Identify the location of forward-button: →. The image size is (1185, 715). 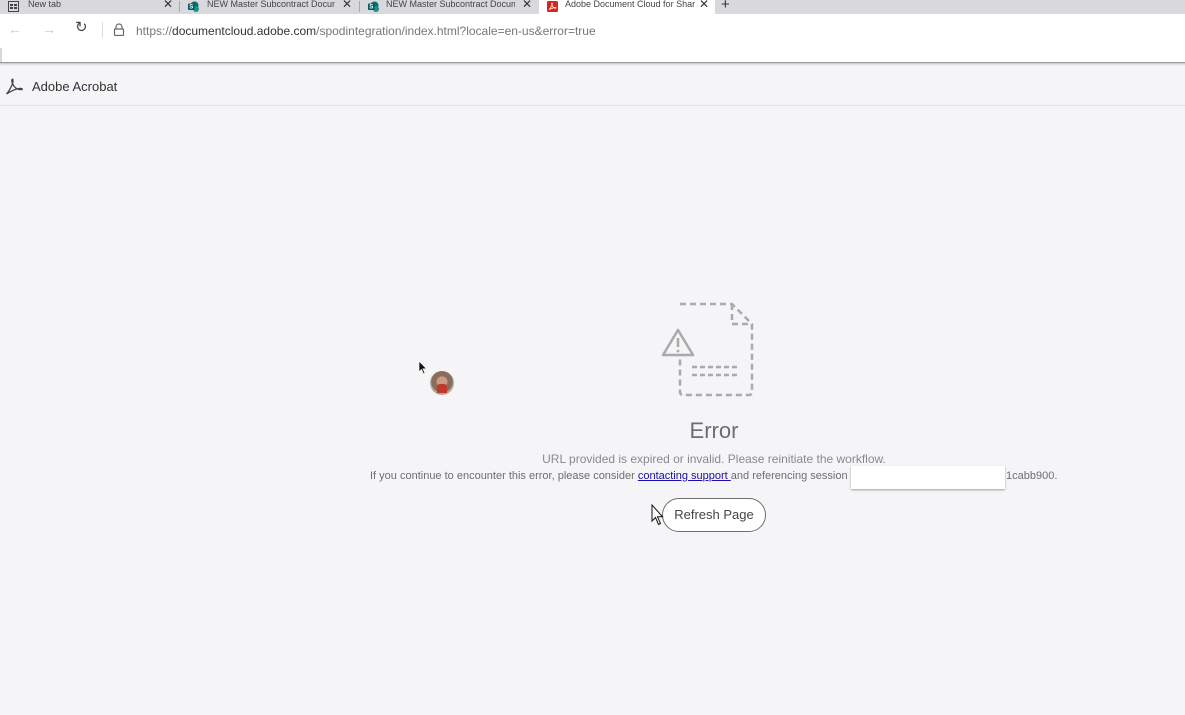
(49, 29).